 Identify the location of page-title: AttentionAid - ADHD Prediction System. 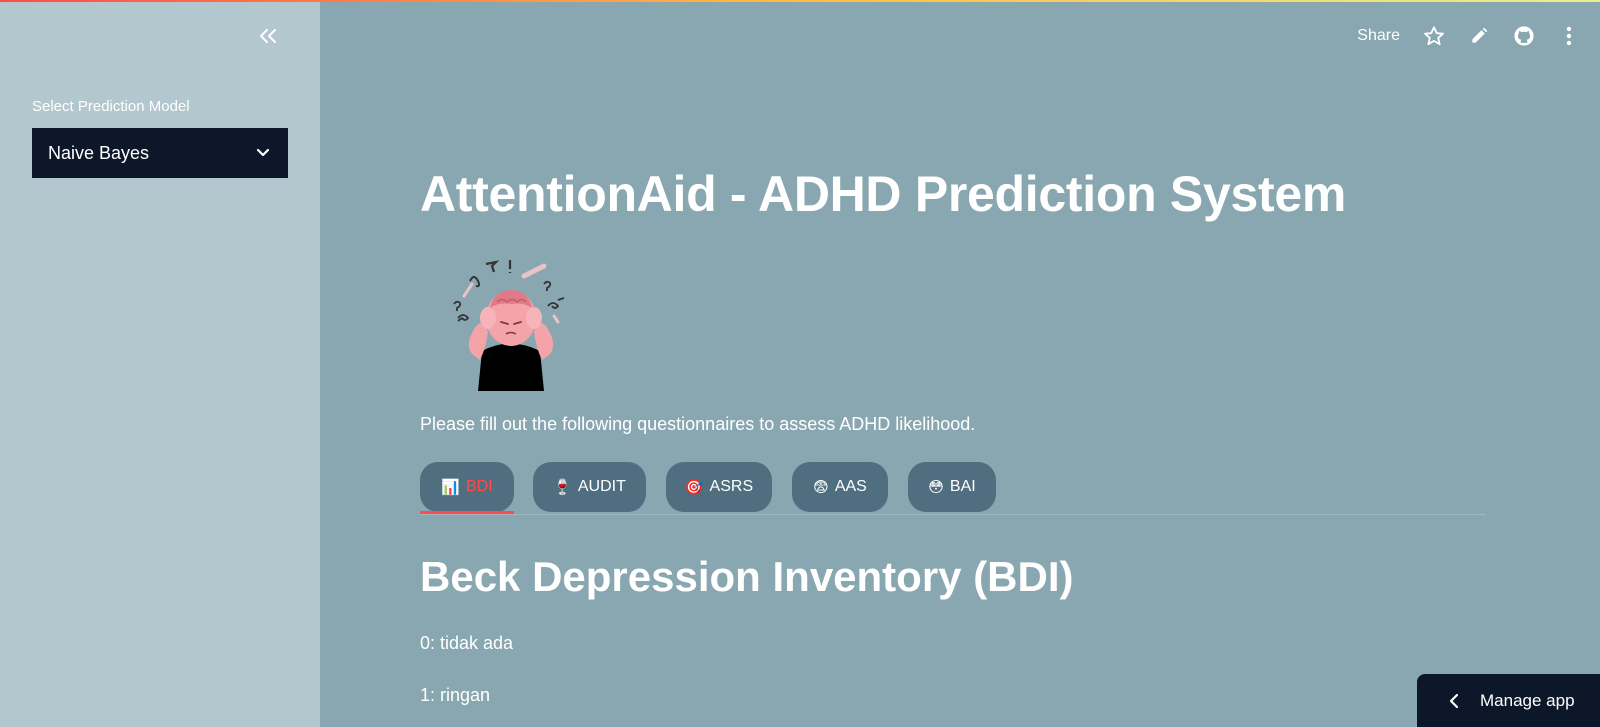
(883, 194).